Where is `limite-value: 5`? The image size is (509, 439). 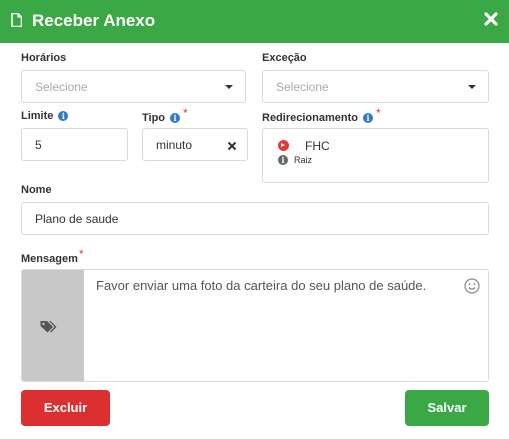
limite-value: 5 is located at coordinates (38, 145).